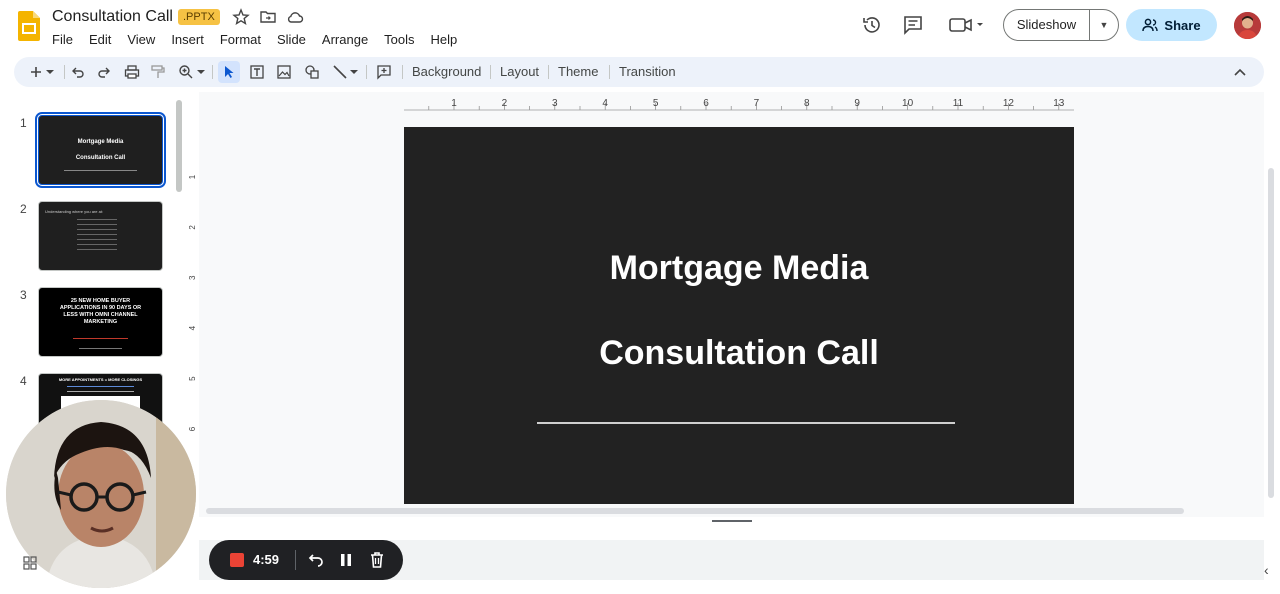  What do you see at coordinates (1271, 333) in the screenshot?
I see `vertical-scrollbar` at bounding box center [1271, 333].